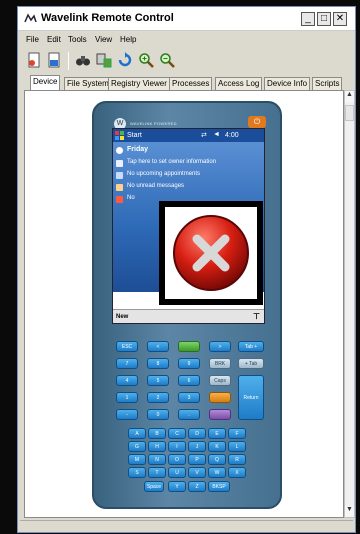  I want to click on key-space: Space, so click(154, 486).